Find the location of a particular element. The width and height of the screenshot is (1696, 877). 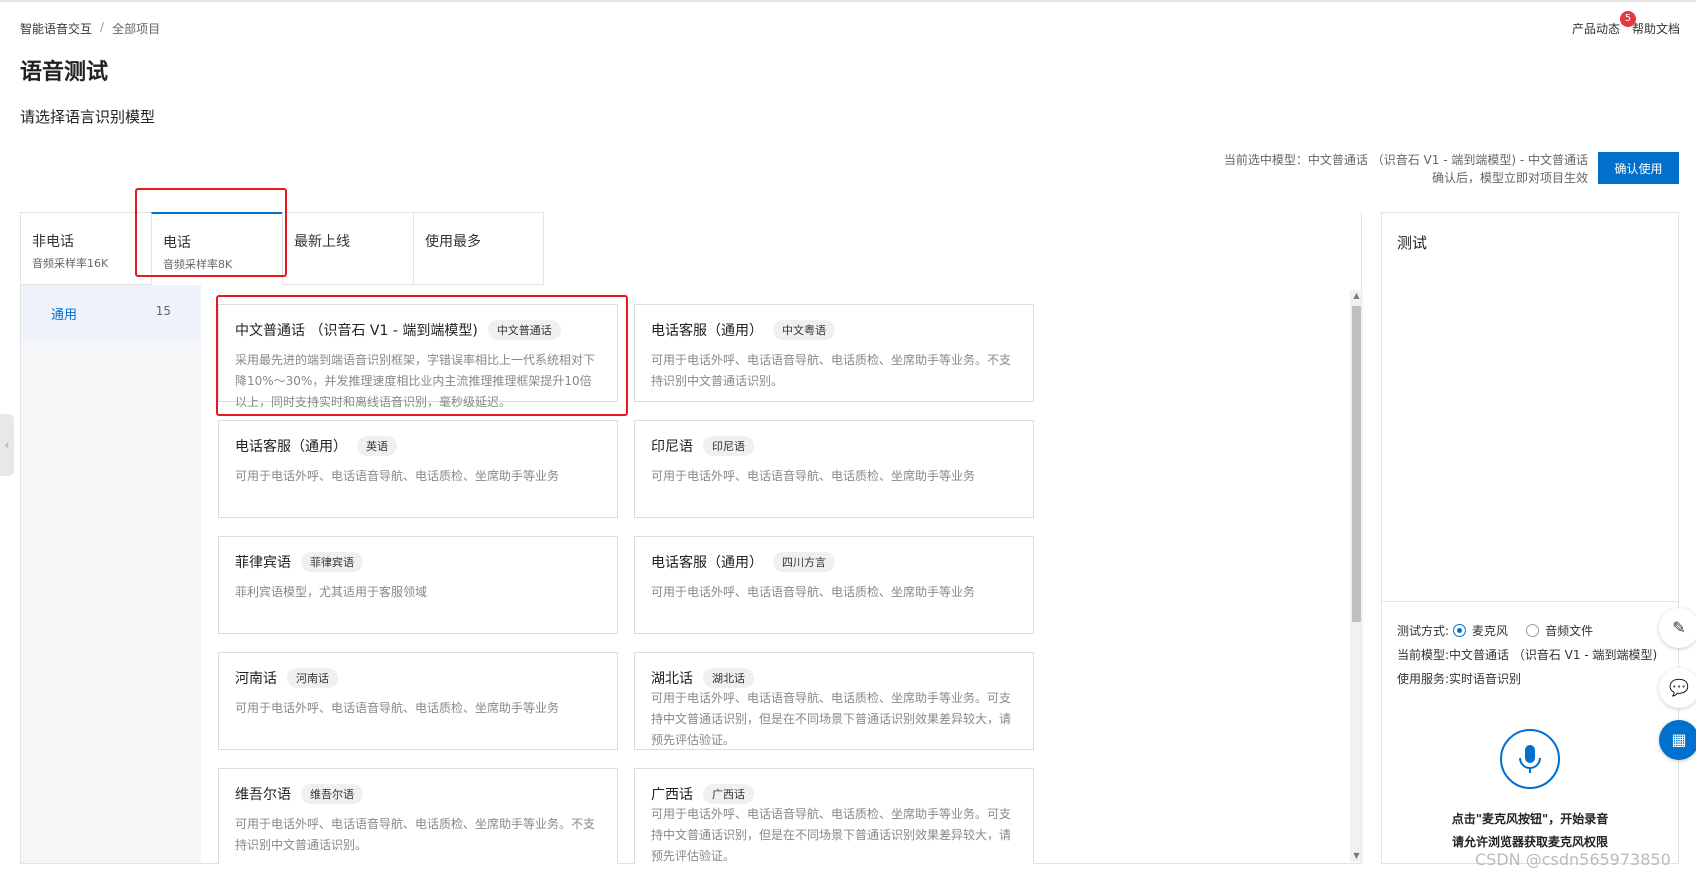

help-docs-link: 帮助文档 is located at coordinates (1656, 28).